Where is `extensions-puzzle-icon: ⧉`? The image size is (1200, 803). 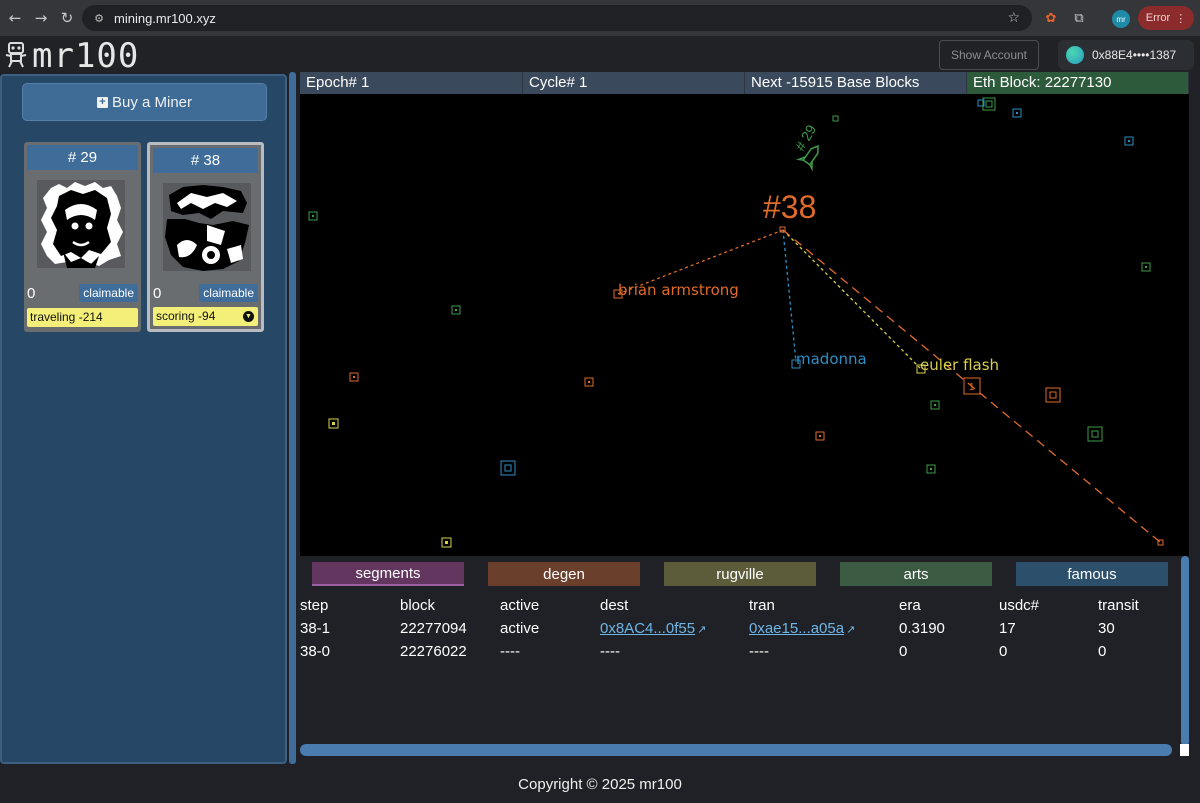
extensions-puzzle-icon: ⧉ is located at coordinates (1079, 18).